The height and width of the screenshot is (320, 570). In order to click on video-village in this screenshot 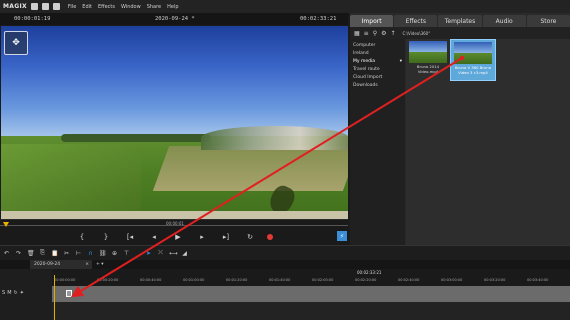, I will do `click(274, 138)`.